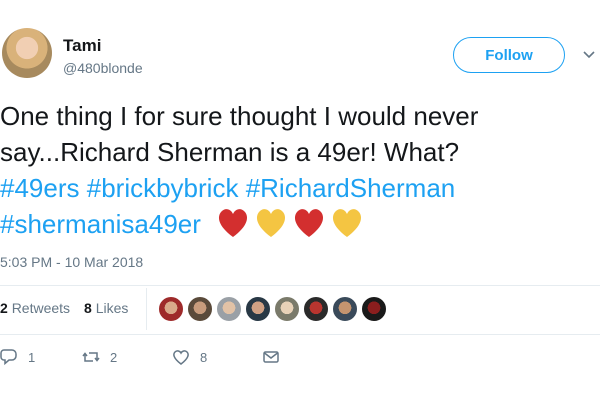 The height and width of the screenshot is (400, 600). Describe the element at coordinates (88, 308) in the screenshot. I see `likes-count: 8` at that location.